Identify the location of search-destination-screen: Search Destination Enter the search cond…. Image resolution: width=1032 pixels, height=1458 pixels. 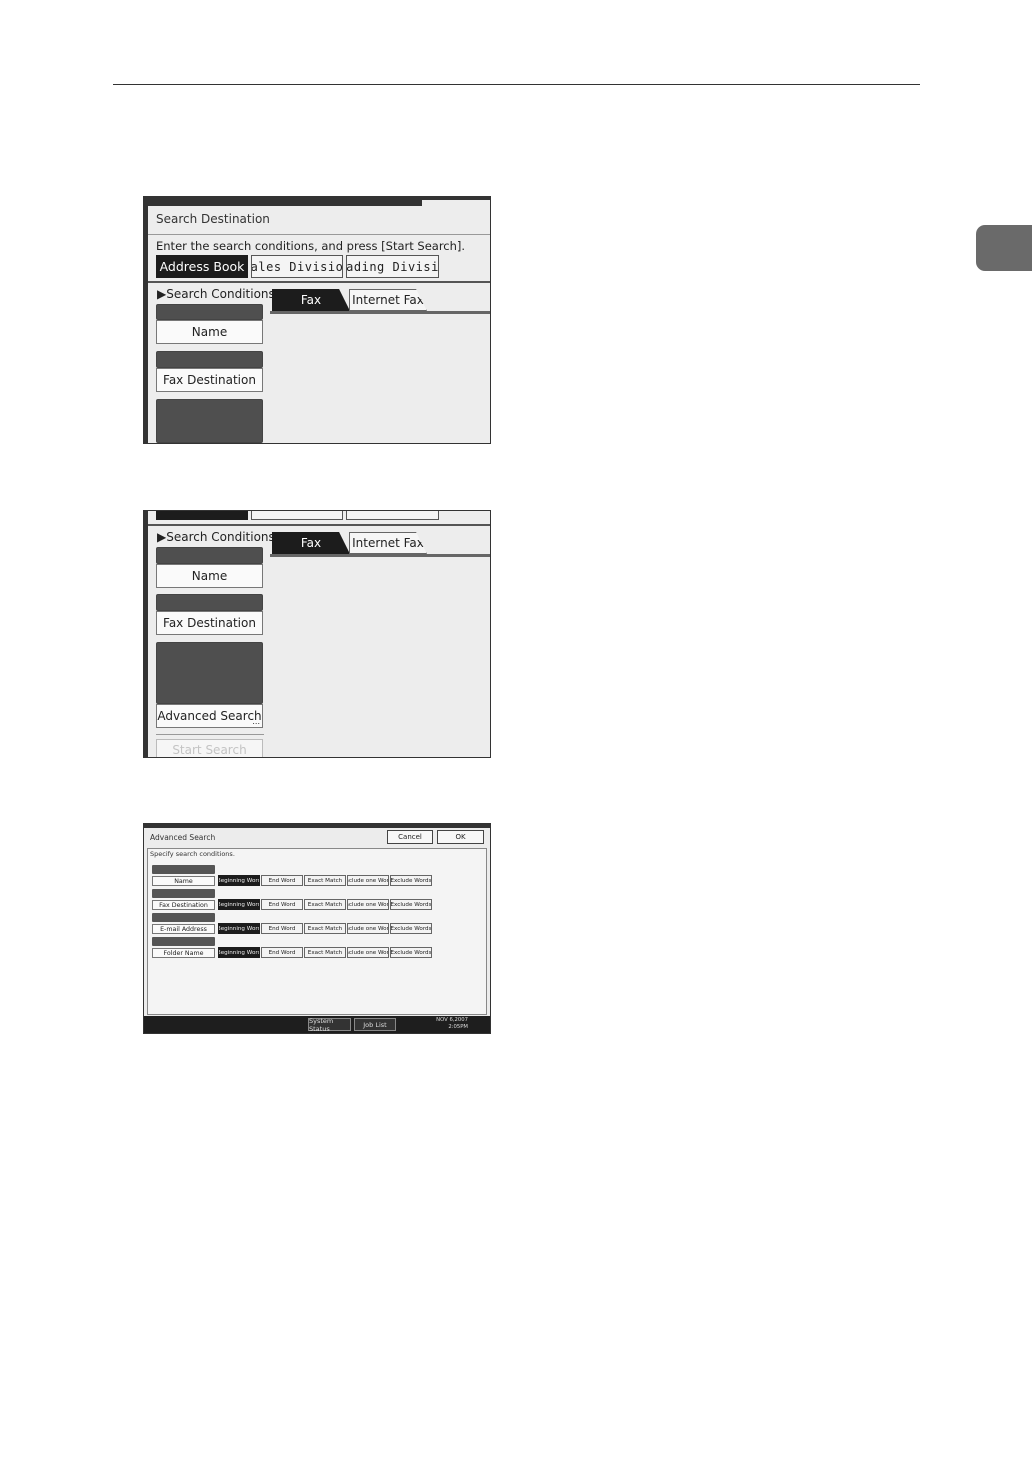
(317, 320).